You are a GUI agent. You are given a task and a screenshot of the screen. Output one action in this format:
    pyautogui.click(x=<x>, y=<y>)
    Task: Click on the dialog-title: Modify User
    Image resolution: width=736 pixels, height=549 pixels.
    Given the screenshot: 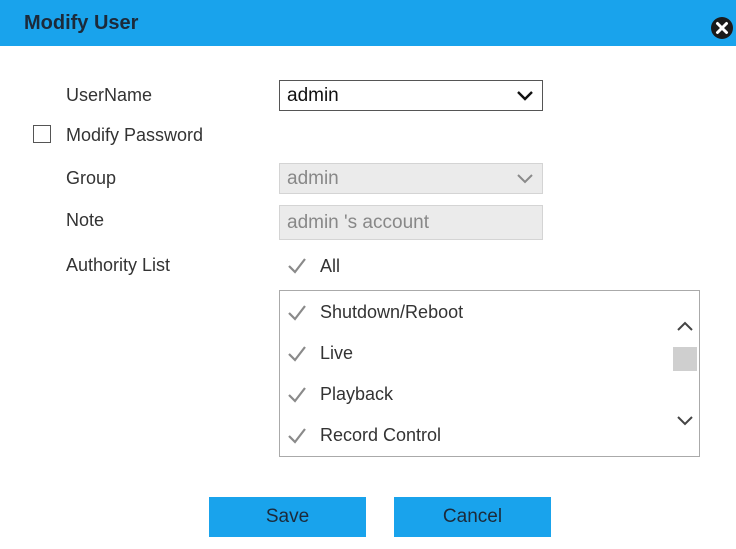 What is the action you would take?
    pyautogui.click(x=81, y=23)
    